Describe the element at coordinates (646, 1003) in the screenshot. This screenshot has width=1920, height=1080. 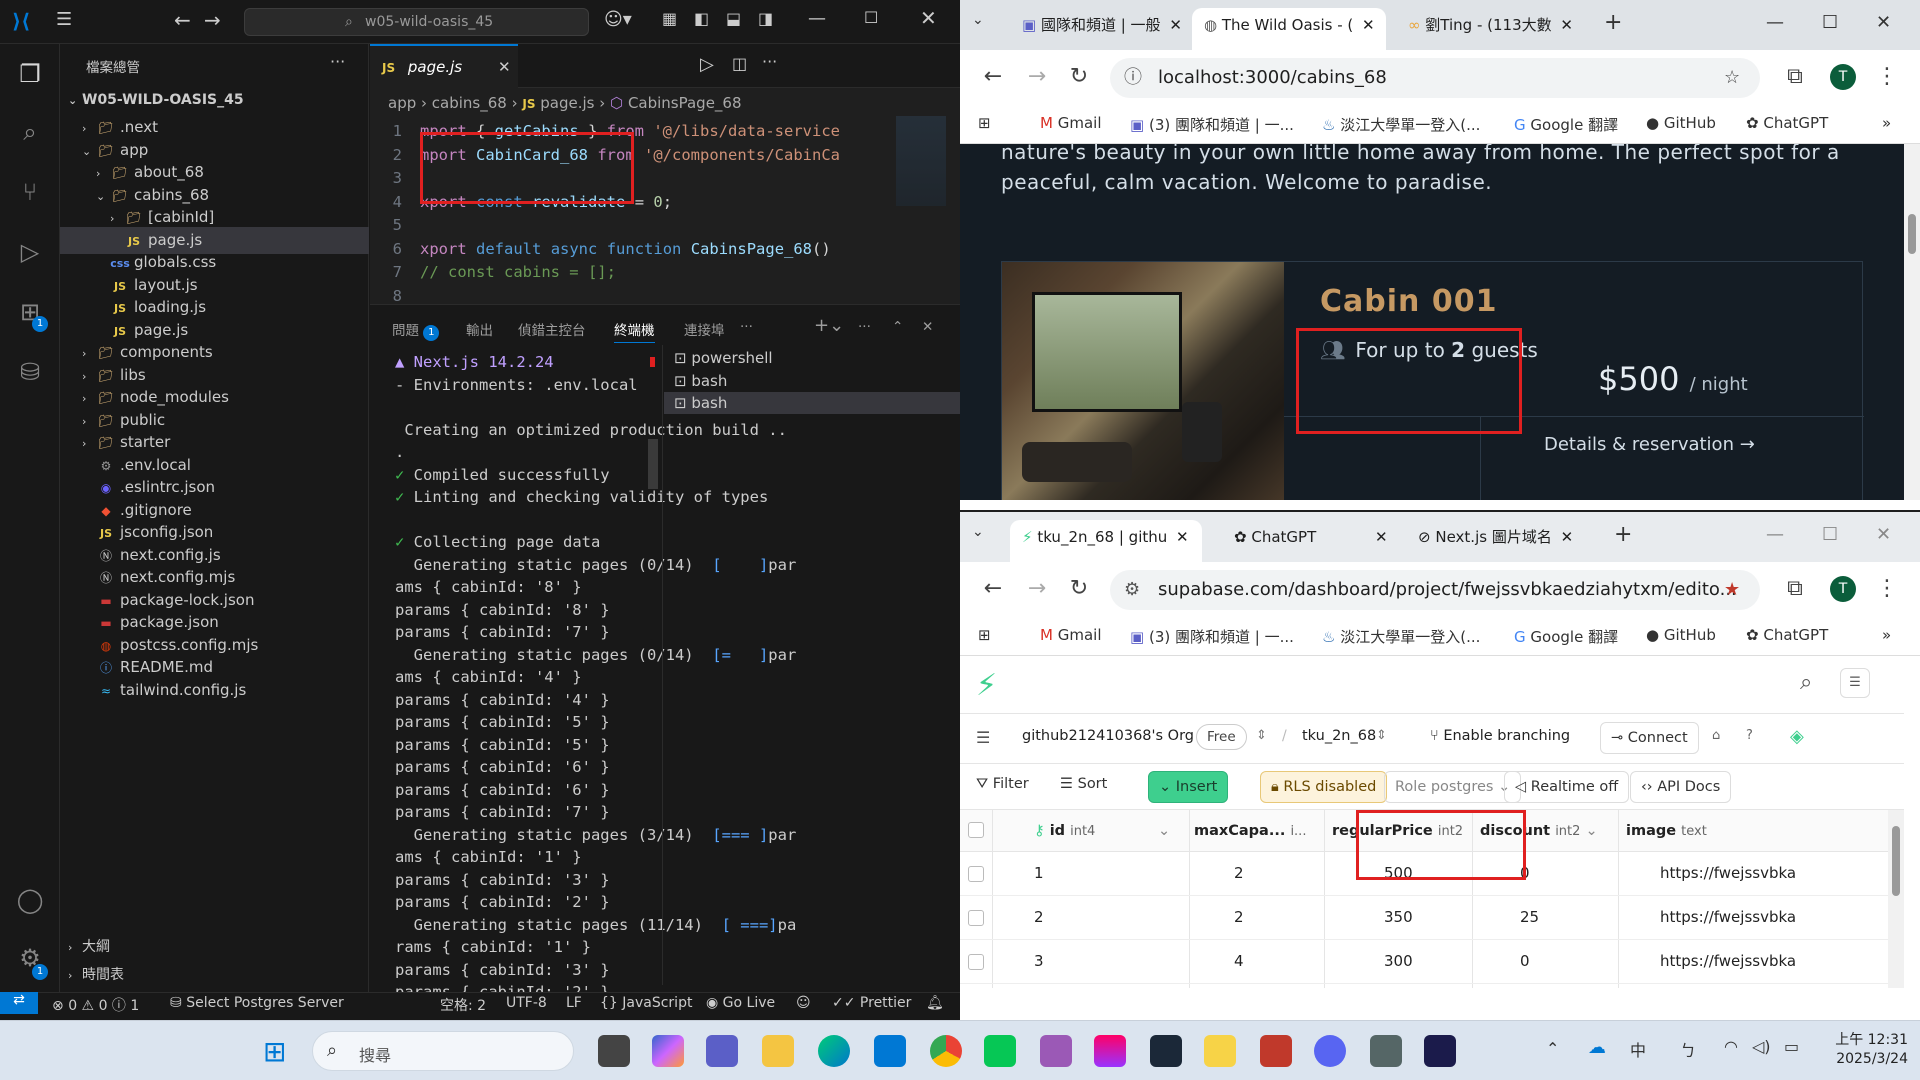
I see `language-status: {} JavaScript` at that location.